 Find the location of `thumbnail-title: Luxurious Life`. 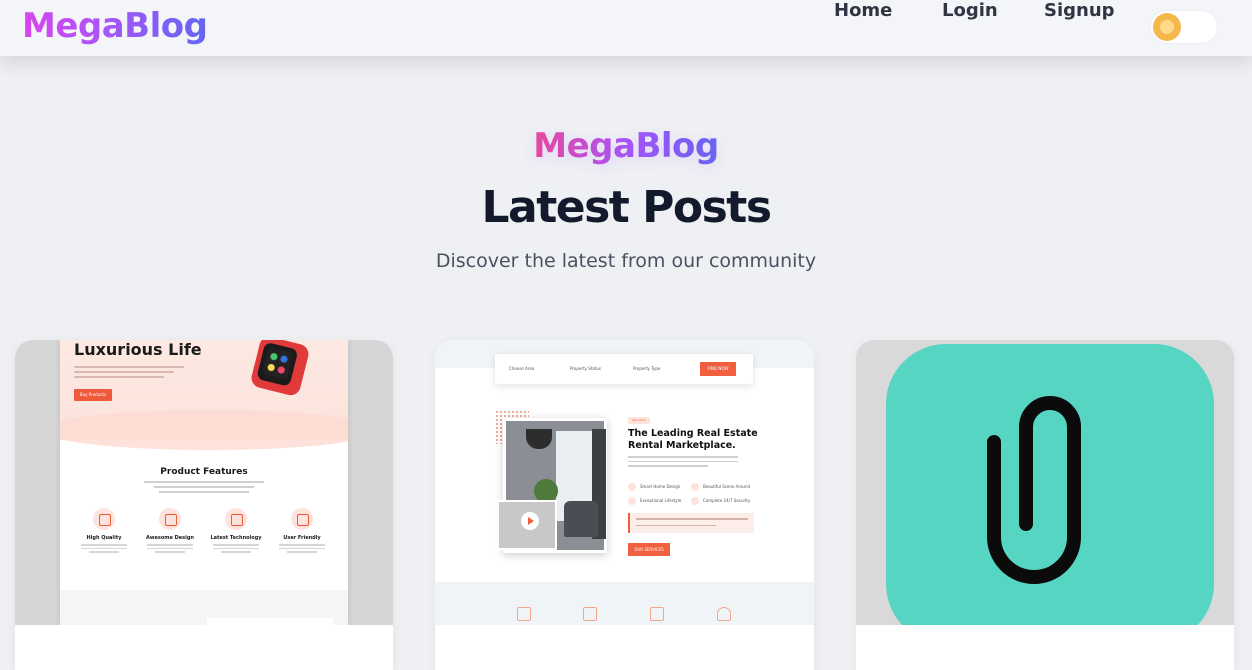

thumbnail-title: Luxurious Life is located at coordinates (138, 349).